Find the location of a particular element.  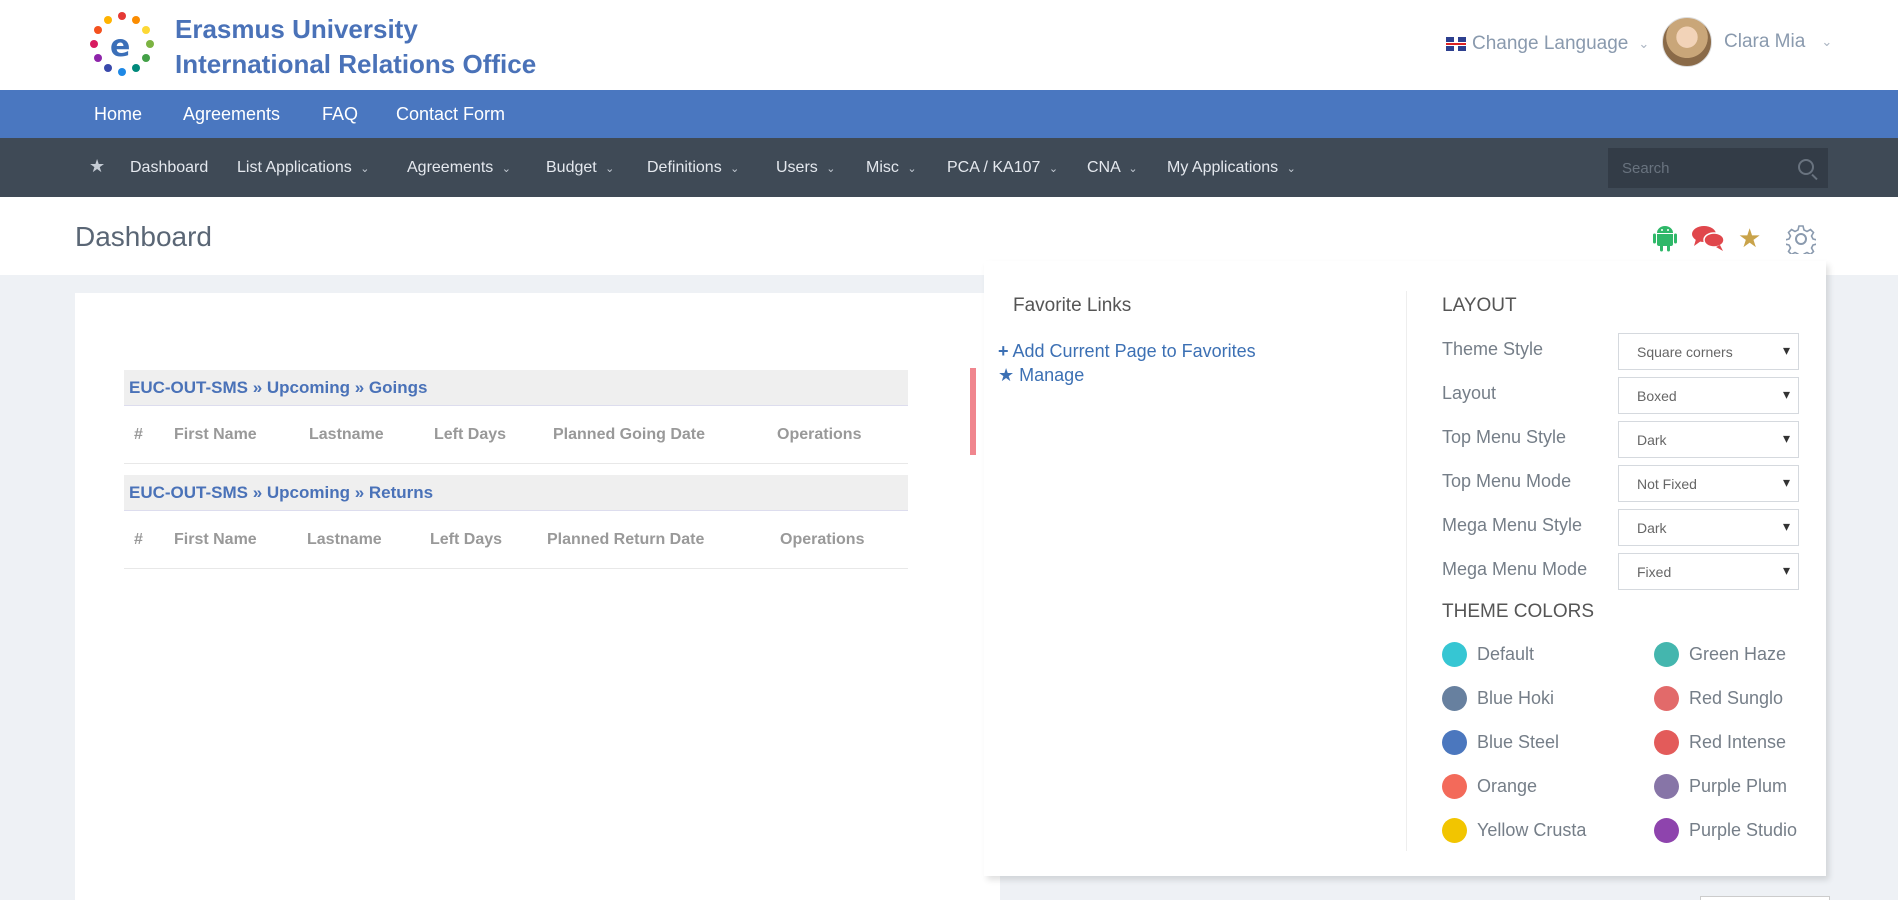

color-label: Red Intense is located at coordinates (1738, 742).